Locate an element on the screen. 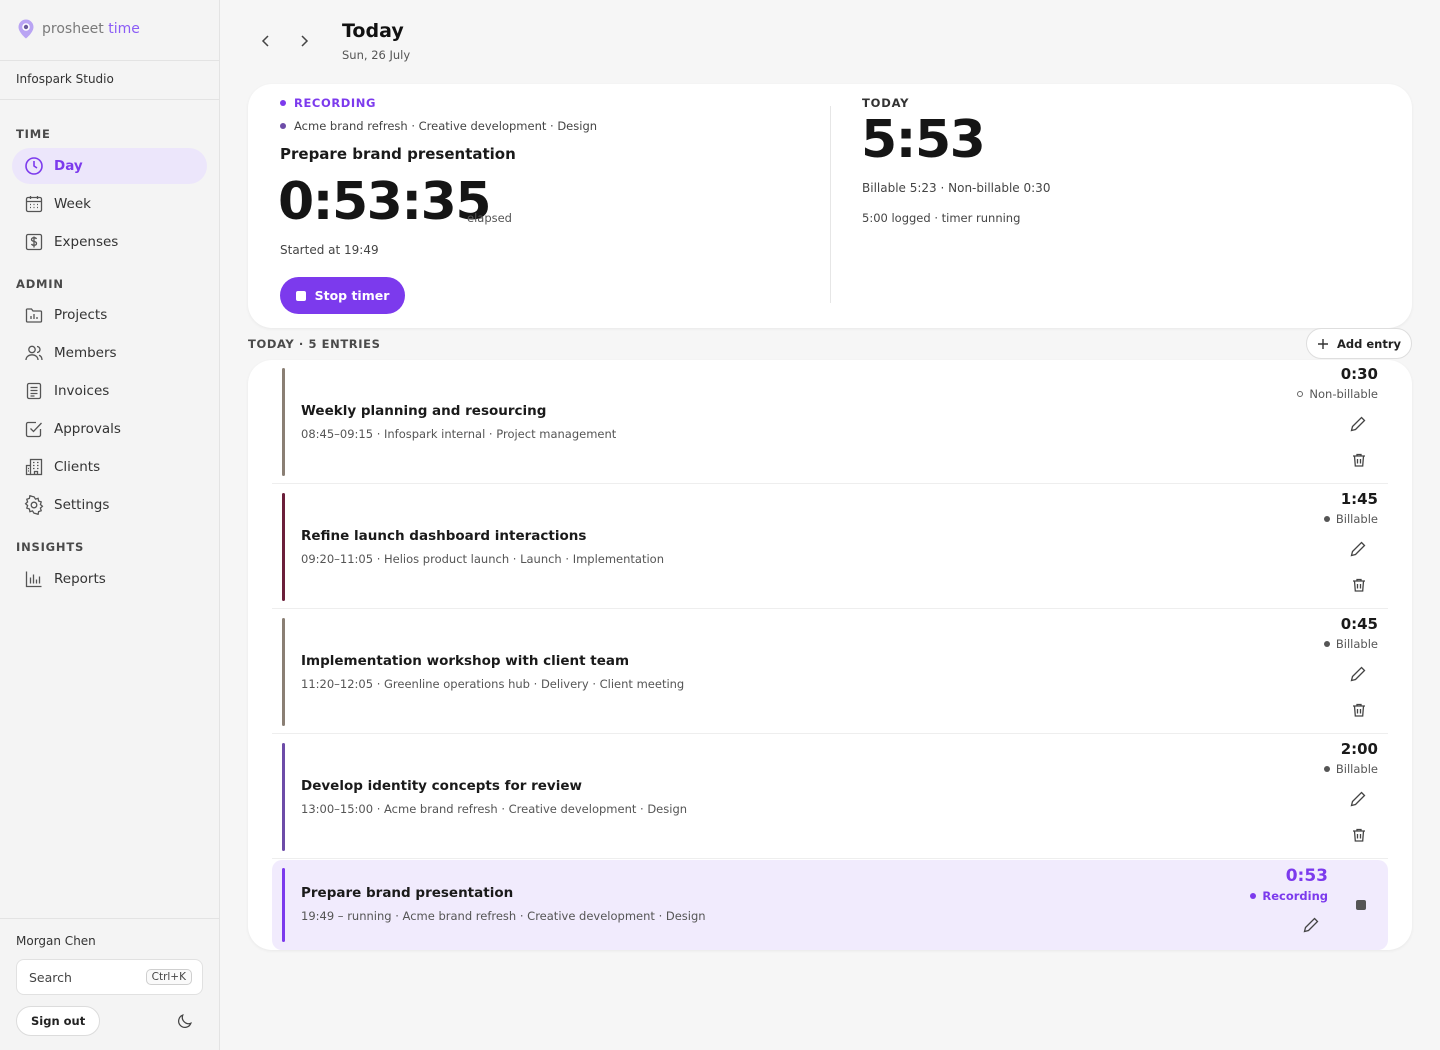  location-pin-icon is located at coordinates (26, 29).